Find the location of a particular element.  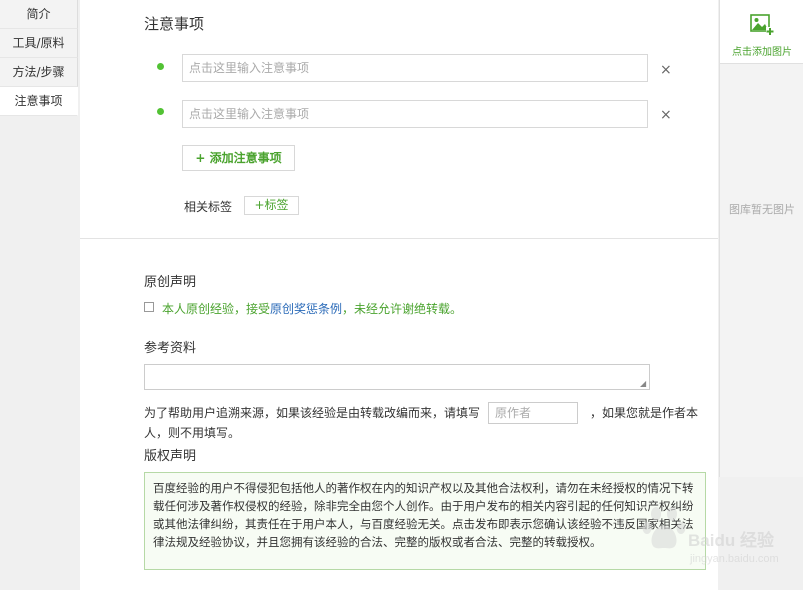

original-statement: 本人原创经验，接受原创奖惩条例，未经允许谢绝转载。 is located at coordinates (312, 308).